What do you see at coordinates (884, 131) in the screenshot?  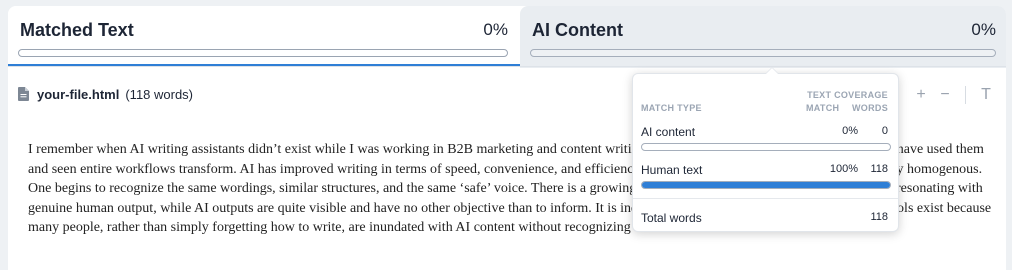 I see `row-words: 0` at bounding box center [884, 131].